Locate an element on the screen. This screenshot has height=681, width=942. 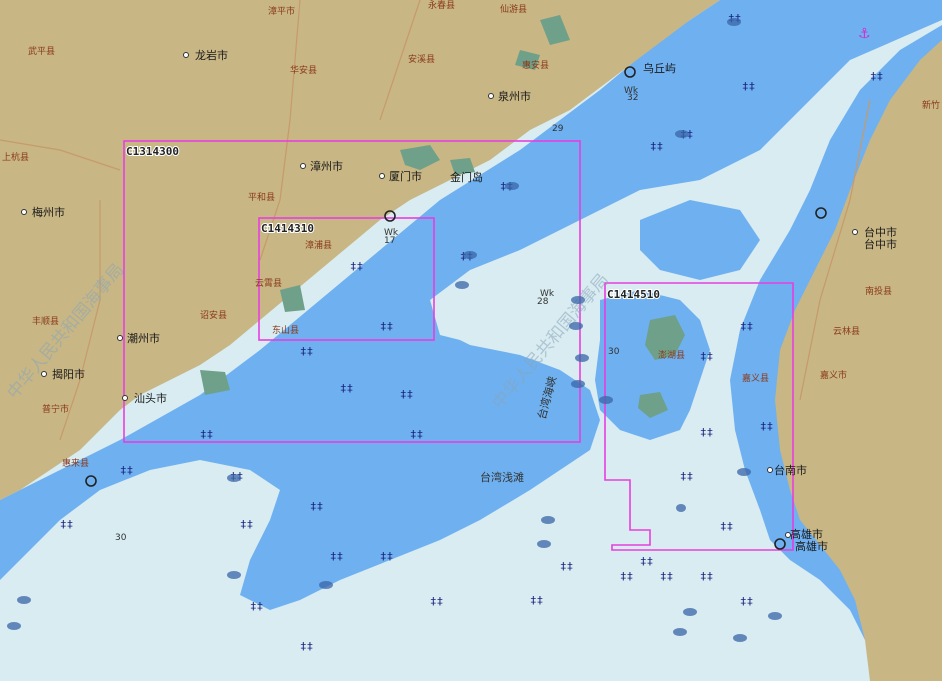
city-shantou: 汕头市 is located at coordinates (150, 398).